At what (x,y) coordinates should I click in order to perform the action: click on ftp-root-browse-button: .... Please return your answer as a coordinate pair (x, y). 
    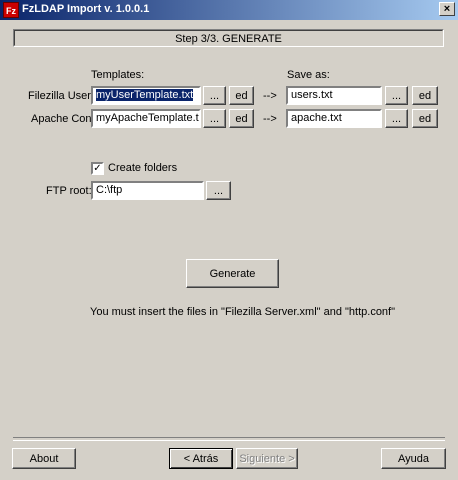
    Looking at the image, I should click on (218, 190).